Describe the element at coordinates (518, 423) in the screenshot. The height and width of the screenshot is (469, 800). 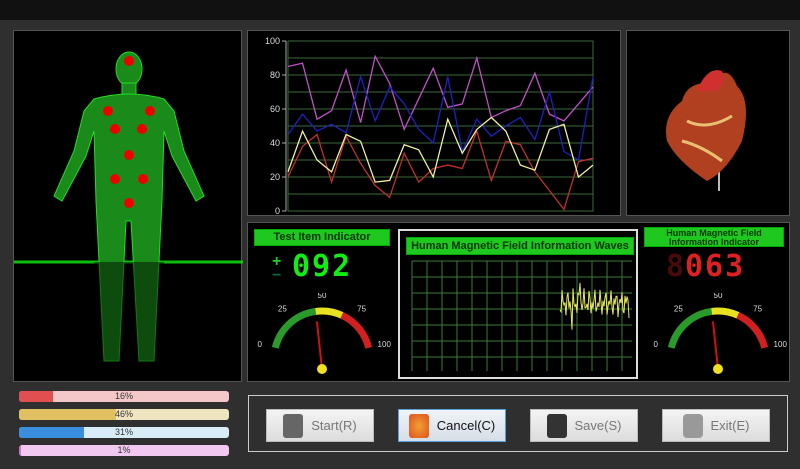
I see `action-button-panel: Start(R) Cancel(C) Save(S) Exit(E)` at that location.